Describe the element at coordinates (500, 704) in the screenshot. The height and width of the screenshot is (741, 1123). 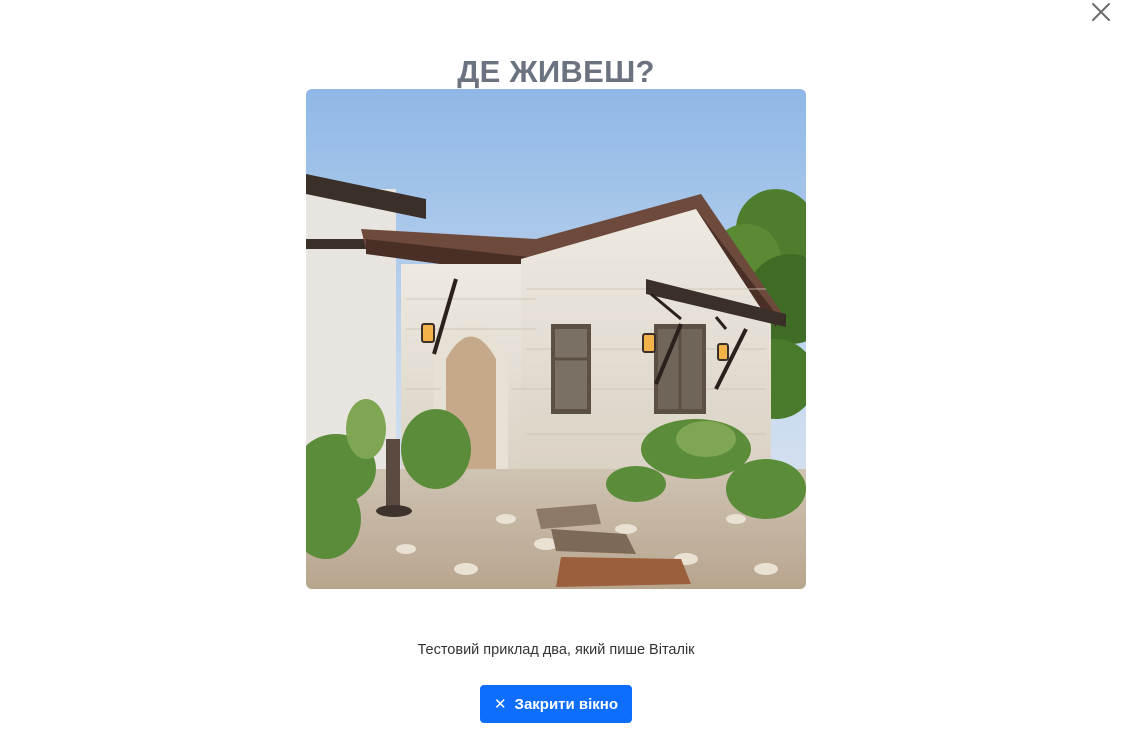
I see `close-icon: ✕` at that location.